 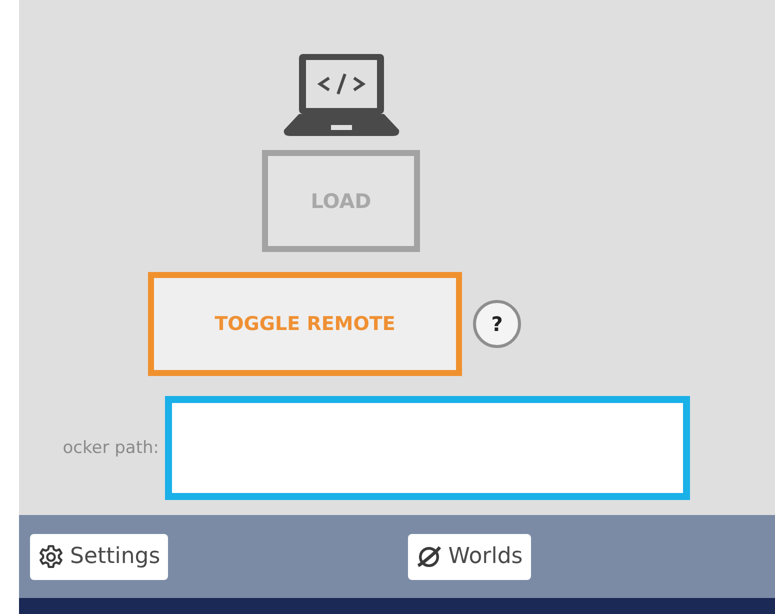 I want to click on field-label: ocker path:, so click(x=110, y=448).